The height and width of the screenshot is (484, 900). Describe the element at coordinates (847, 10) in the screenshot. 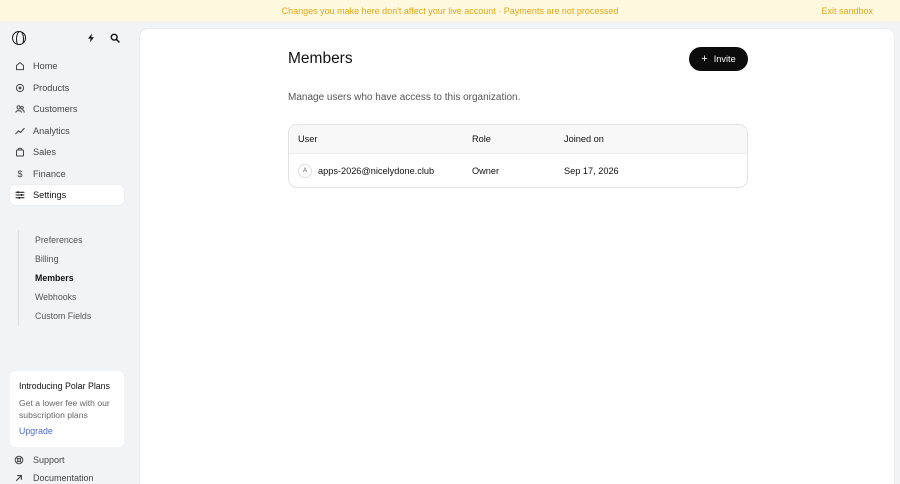

I see `exit-sandbox-link: Exit sandbox` at that location.